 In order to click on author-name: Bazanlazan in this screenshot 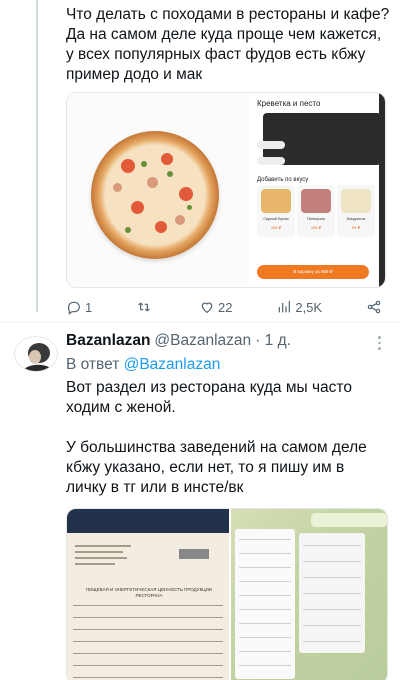, I will do `click(108, 341)`.